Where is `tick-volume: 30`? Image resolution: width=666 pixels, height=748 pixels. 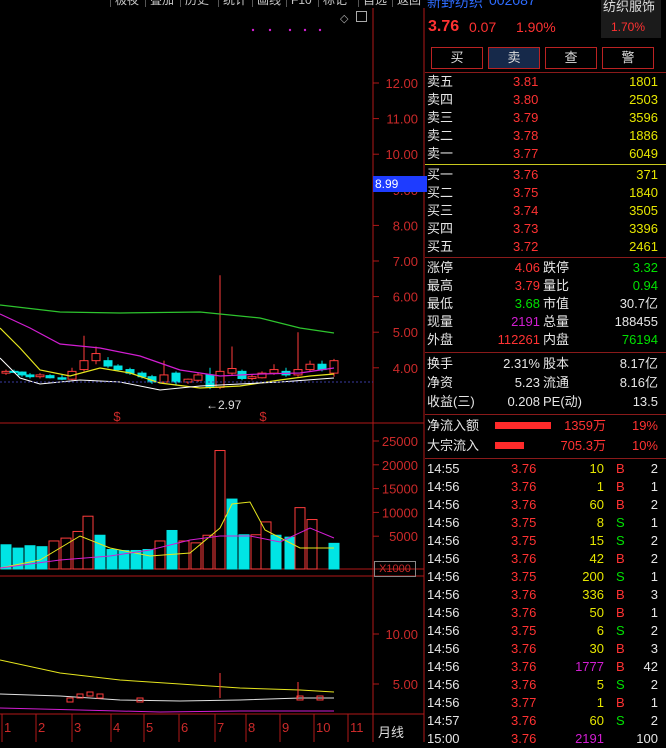
tick-volume: 30 is located at coordinates (596, 648).